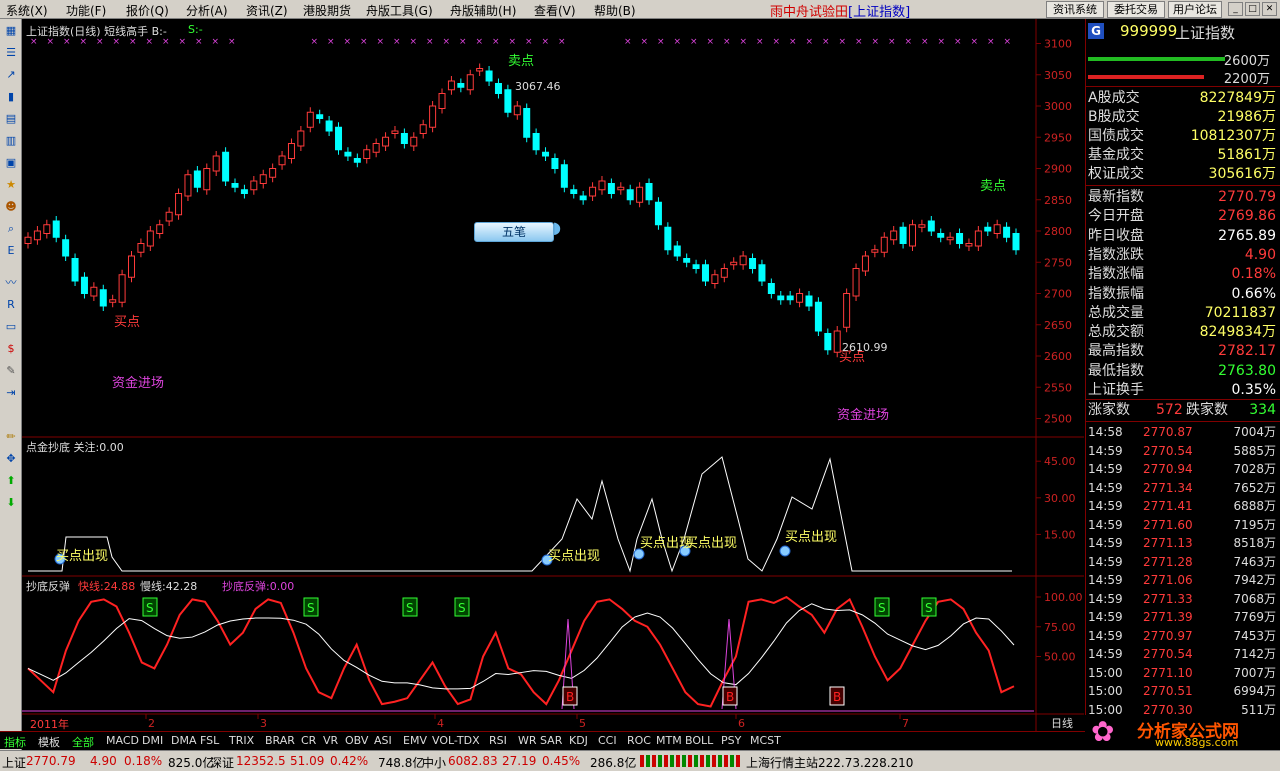 This screenshot has height=771, width=1280. What do you see at coordinates (1062, 723) in the screenshot?
I see `period-label: 日线` at bounding box center [1062, 723].